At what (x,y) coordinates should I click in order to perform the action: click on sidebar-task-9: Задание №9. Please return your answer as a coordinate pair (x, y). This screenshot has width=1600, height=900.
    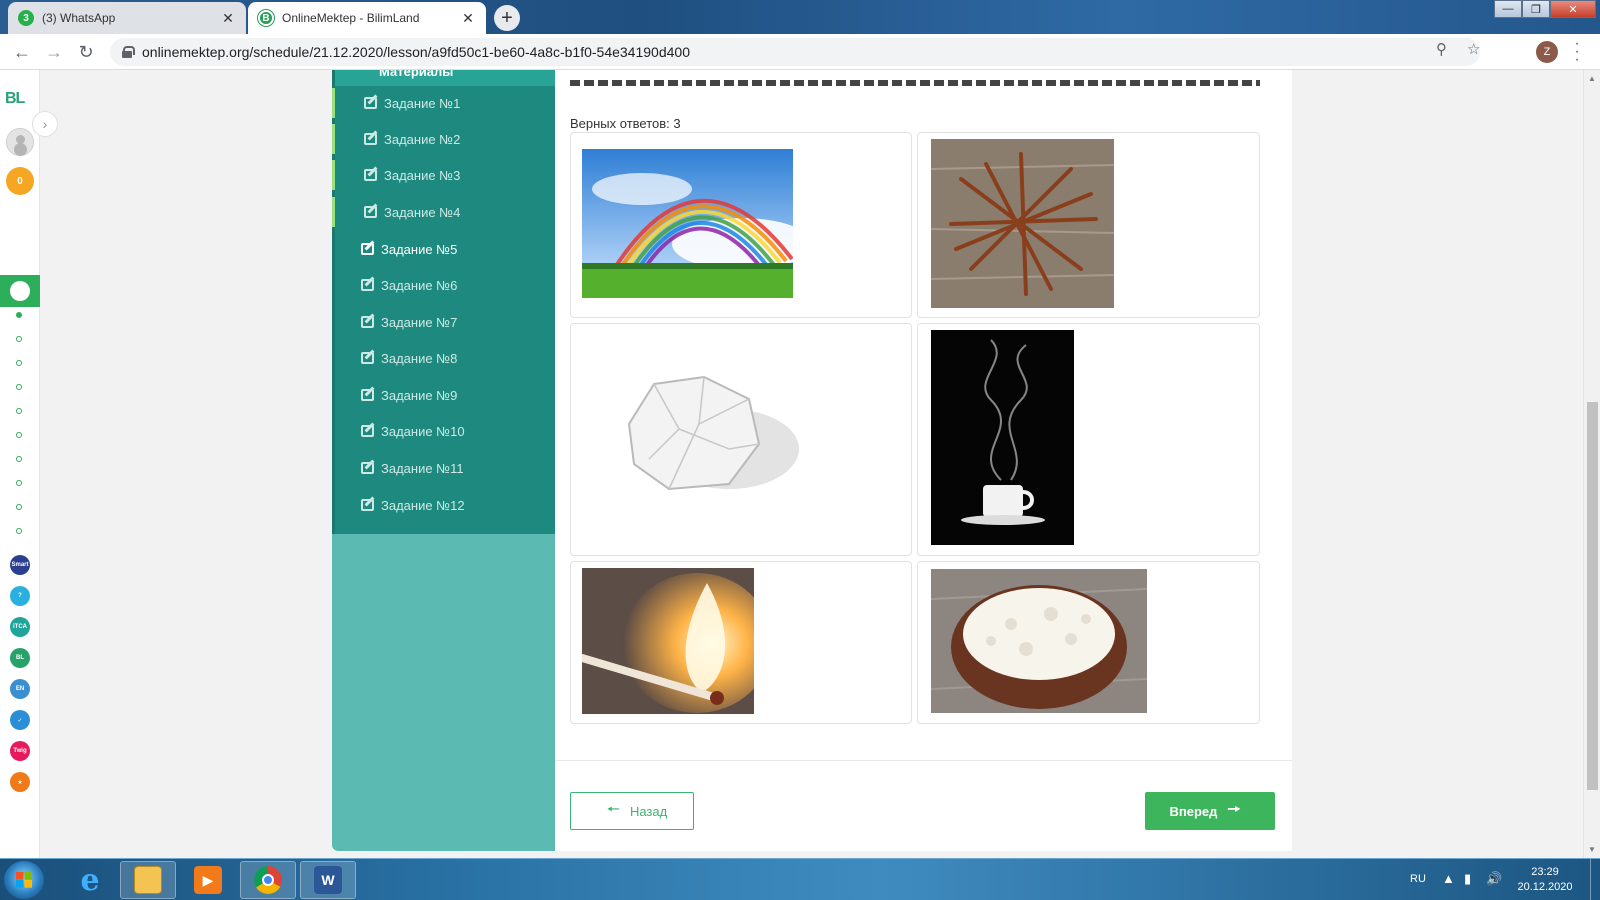
    Looking at the image, I should click on (445, 395).